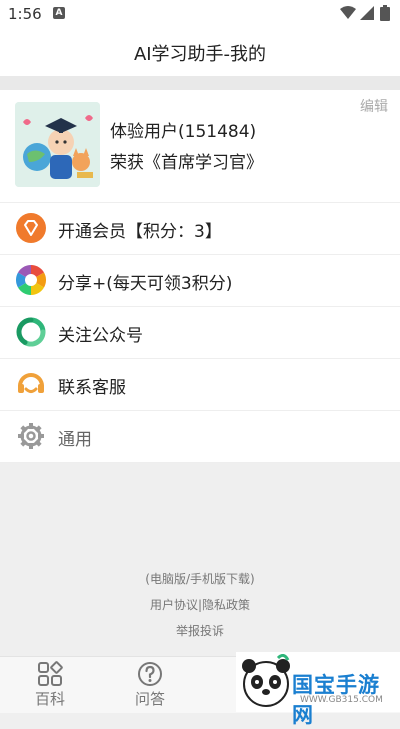 The height and width of the screenshot is (729, 400). I want to click on menu-item-vip: 开通会员【积分：3】, so click(200, 229).